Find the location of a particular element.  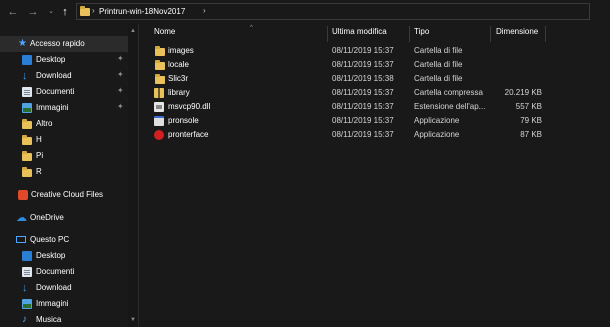

file-name: msvcp90.dll is located at coordinates (189, 106).